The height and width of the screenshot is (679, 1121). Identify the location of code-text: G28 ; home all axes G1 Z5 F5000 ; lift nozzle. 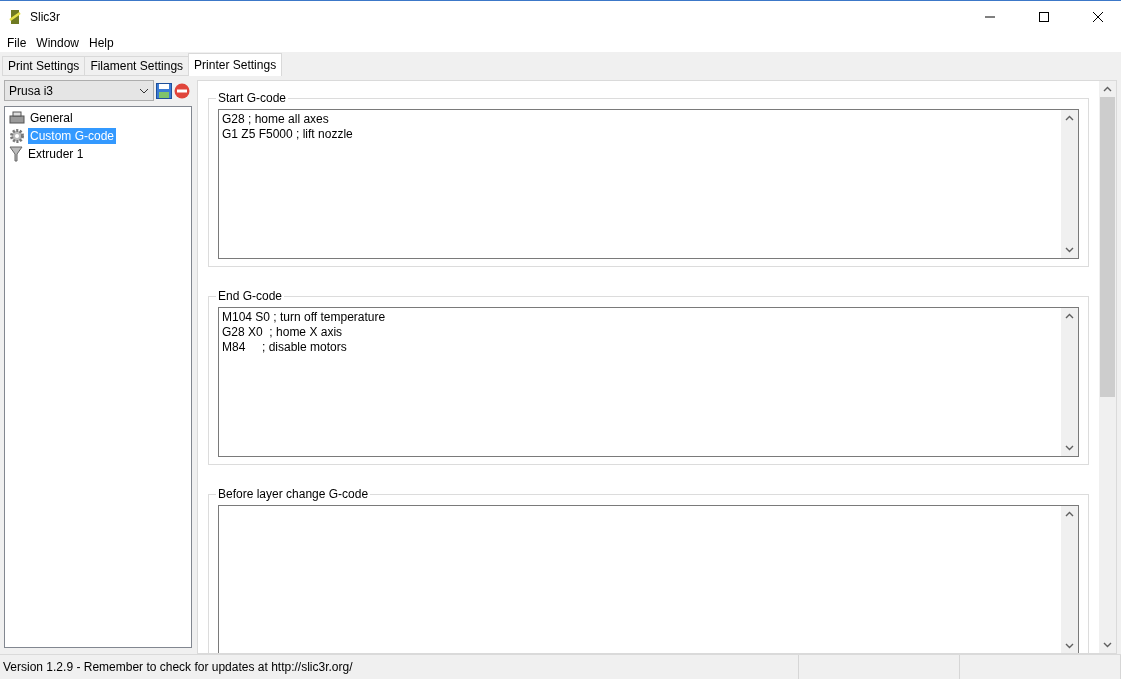
(287, 127).